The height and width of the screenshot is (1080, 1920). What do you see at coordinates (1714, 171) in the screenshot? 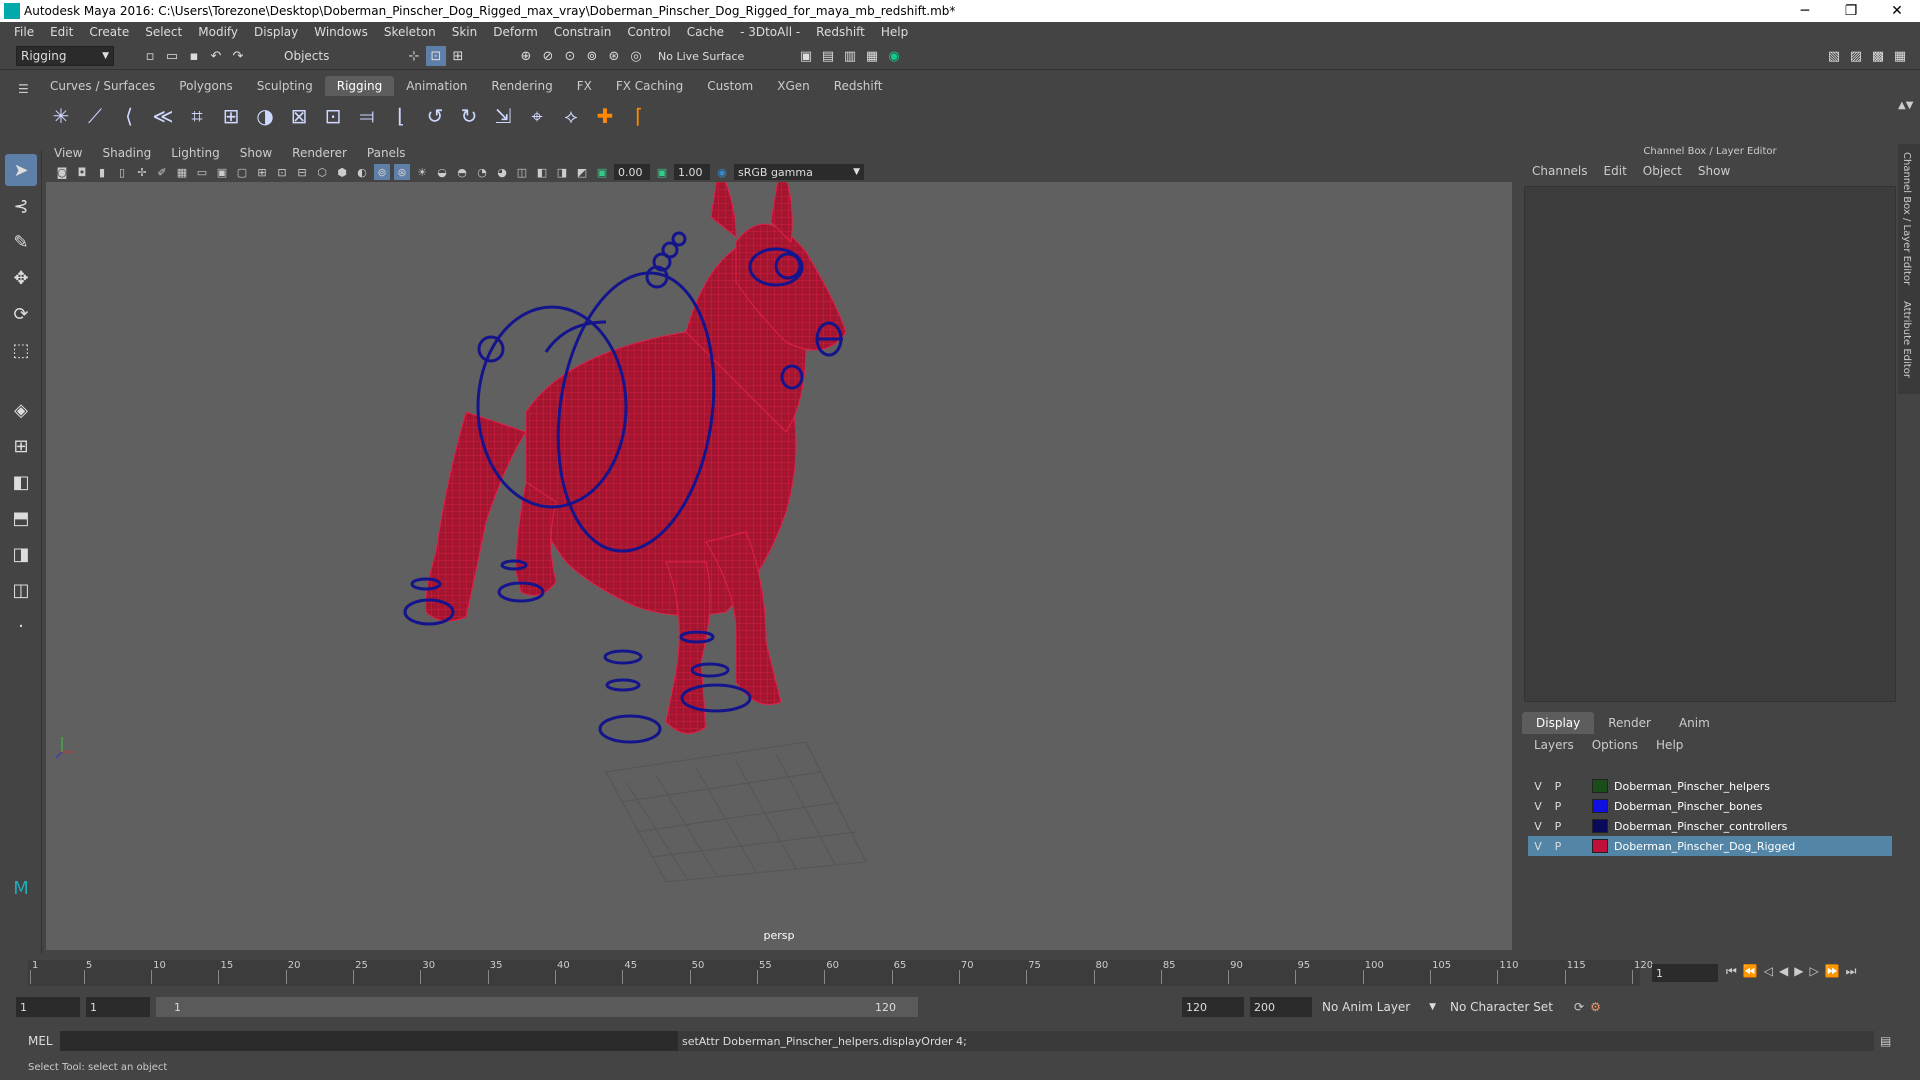
I see `cb-menu-show: Show` at bounding box center [1714, 171].